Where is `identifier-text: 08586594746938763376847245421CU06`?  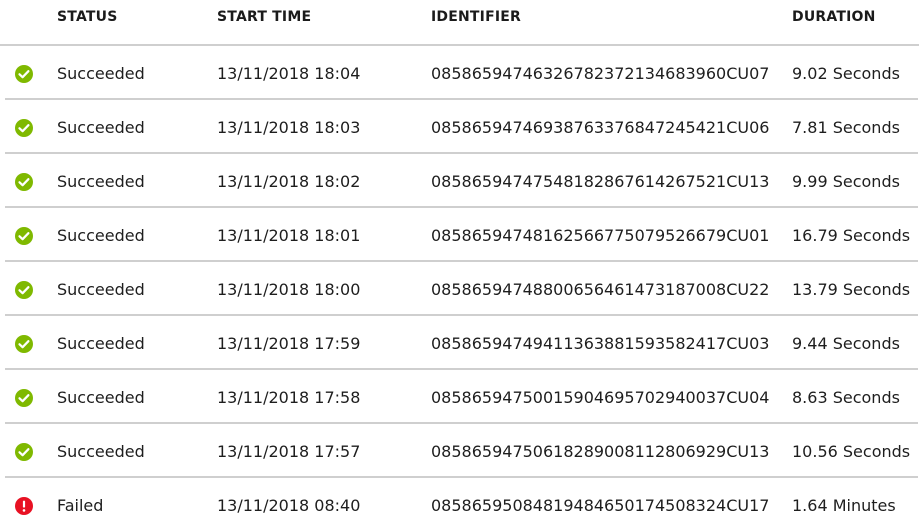 identifier-text: 08586594746938763376847245421CU06 is located at coordinates (600, 127).